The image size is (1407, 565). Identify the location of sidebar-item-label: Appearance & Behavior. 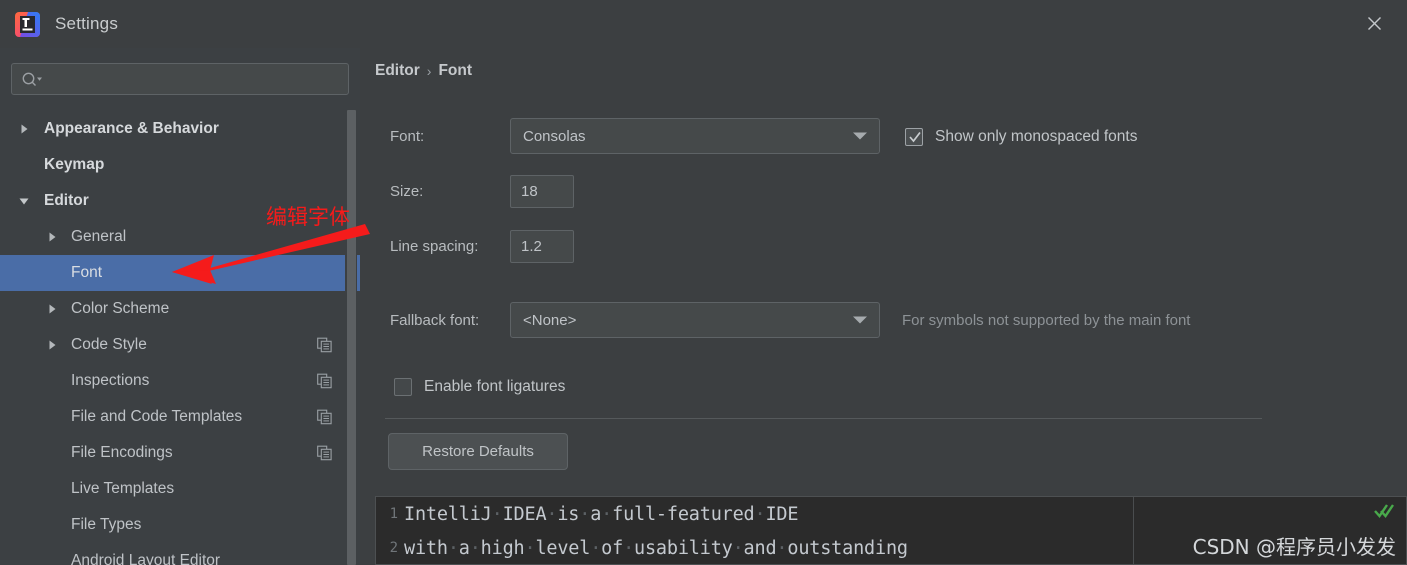
(131, 128).